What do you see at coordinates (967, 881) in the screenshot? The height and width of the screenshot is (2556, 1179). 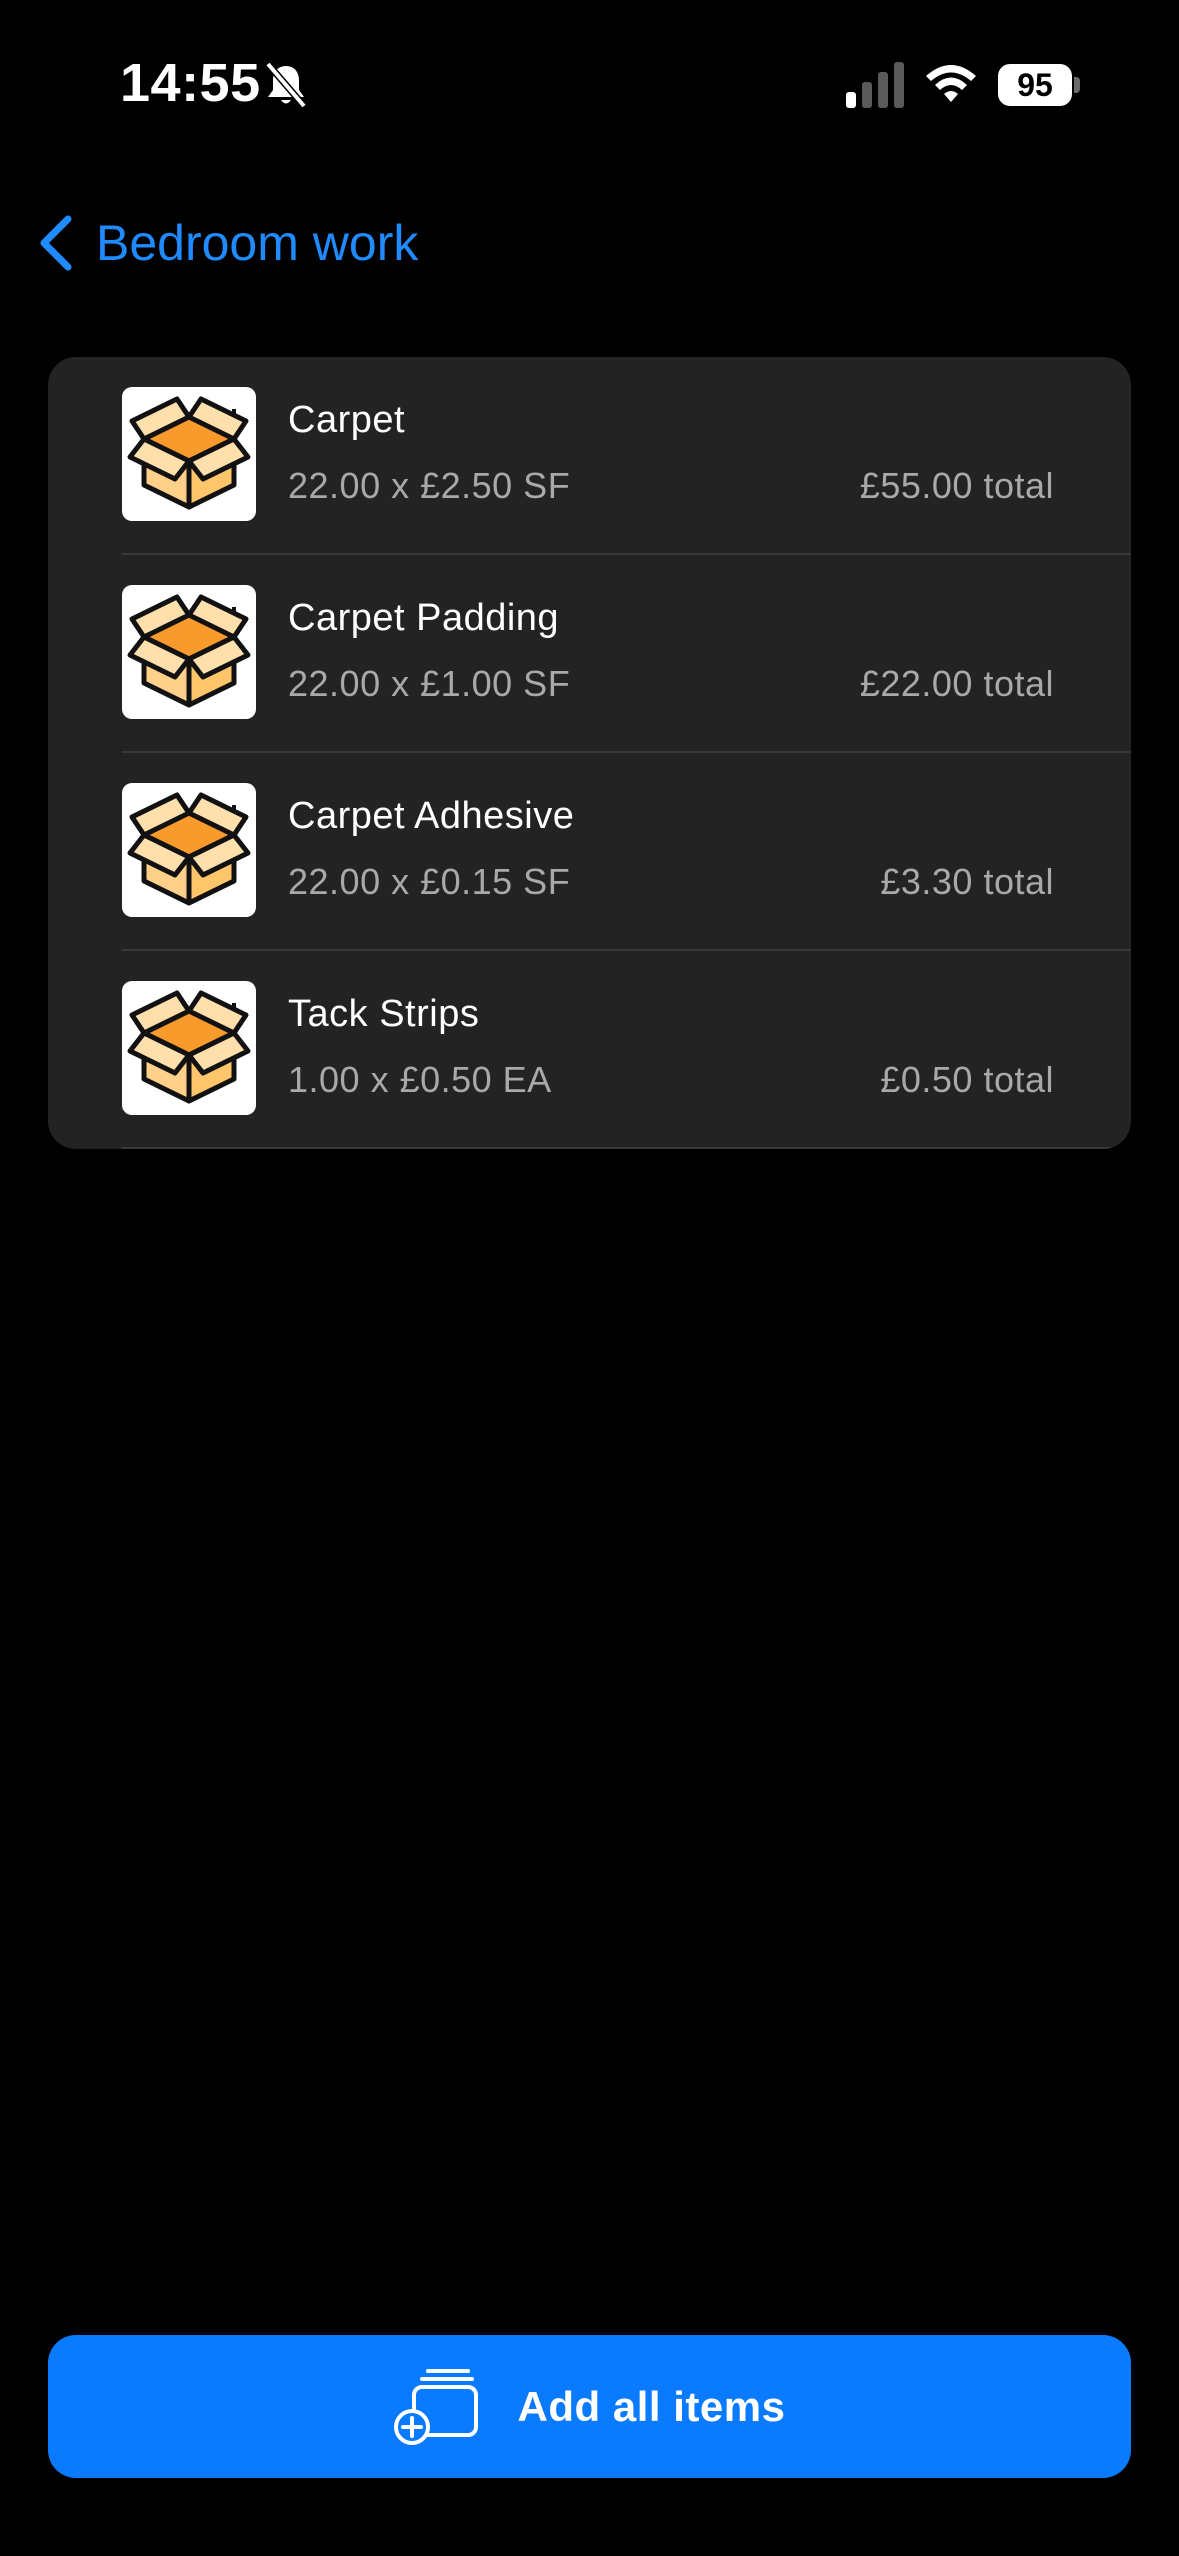 I see `item-total: £3.30 total` at bounding box center [967, 881].